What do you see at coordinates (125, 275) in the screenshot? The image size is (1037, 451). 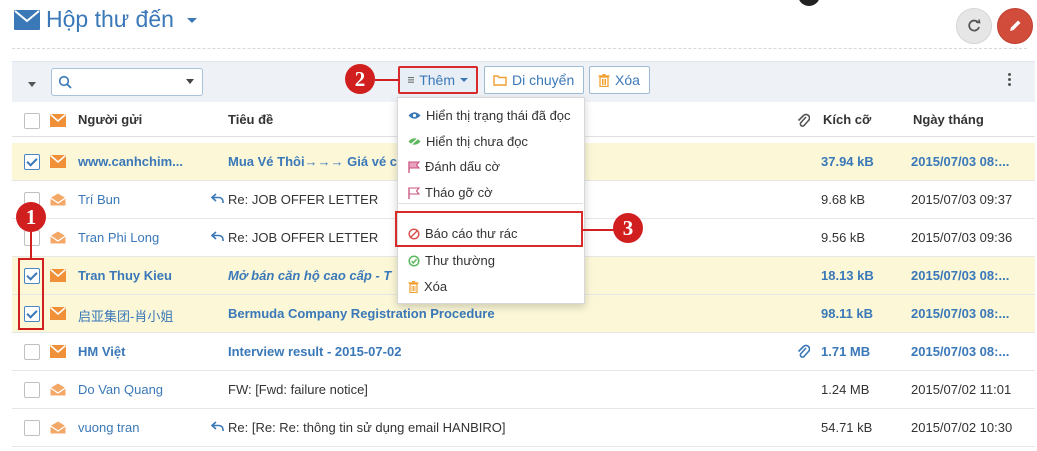 I see `row-sender: Tran Thuy Kieu` at bounding box center [125, 275].